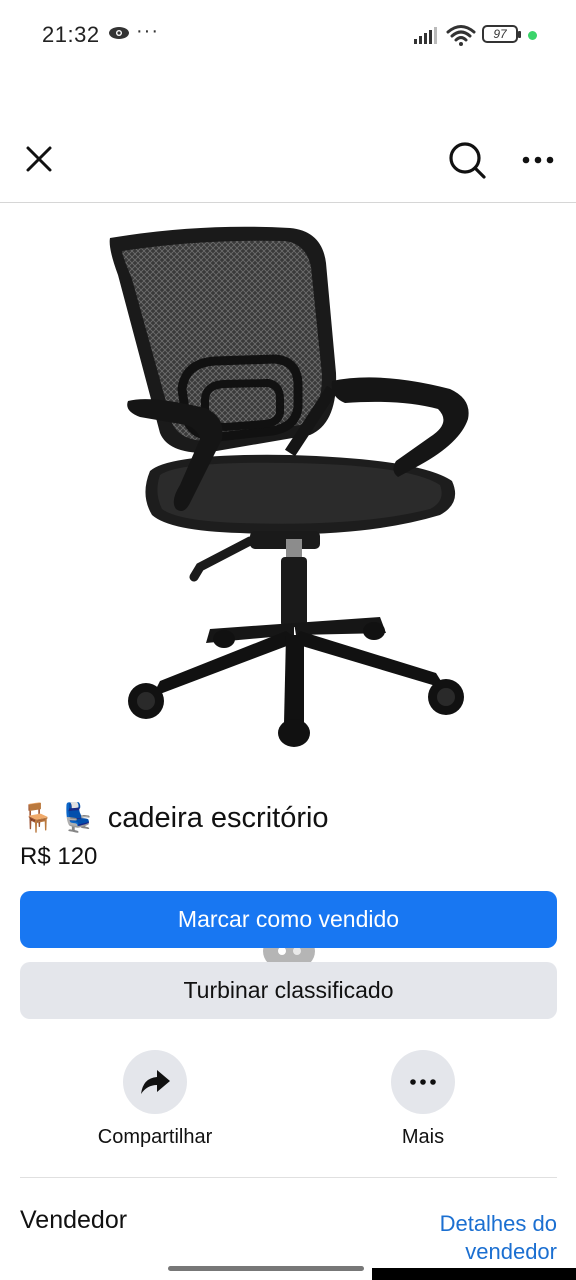  I want to click on more-action: Mais, so click(423, 1099).